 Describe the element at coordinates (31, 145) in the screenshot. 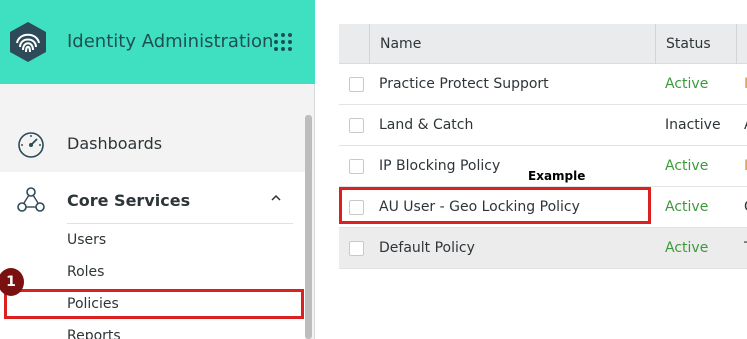

I see `gauge-icon` at that location.